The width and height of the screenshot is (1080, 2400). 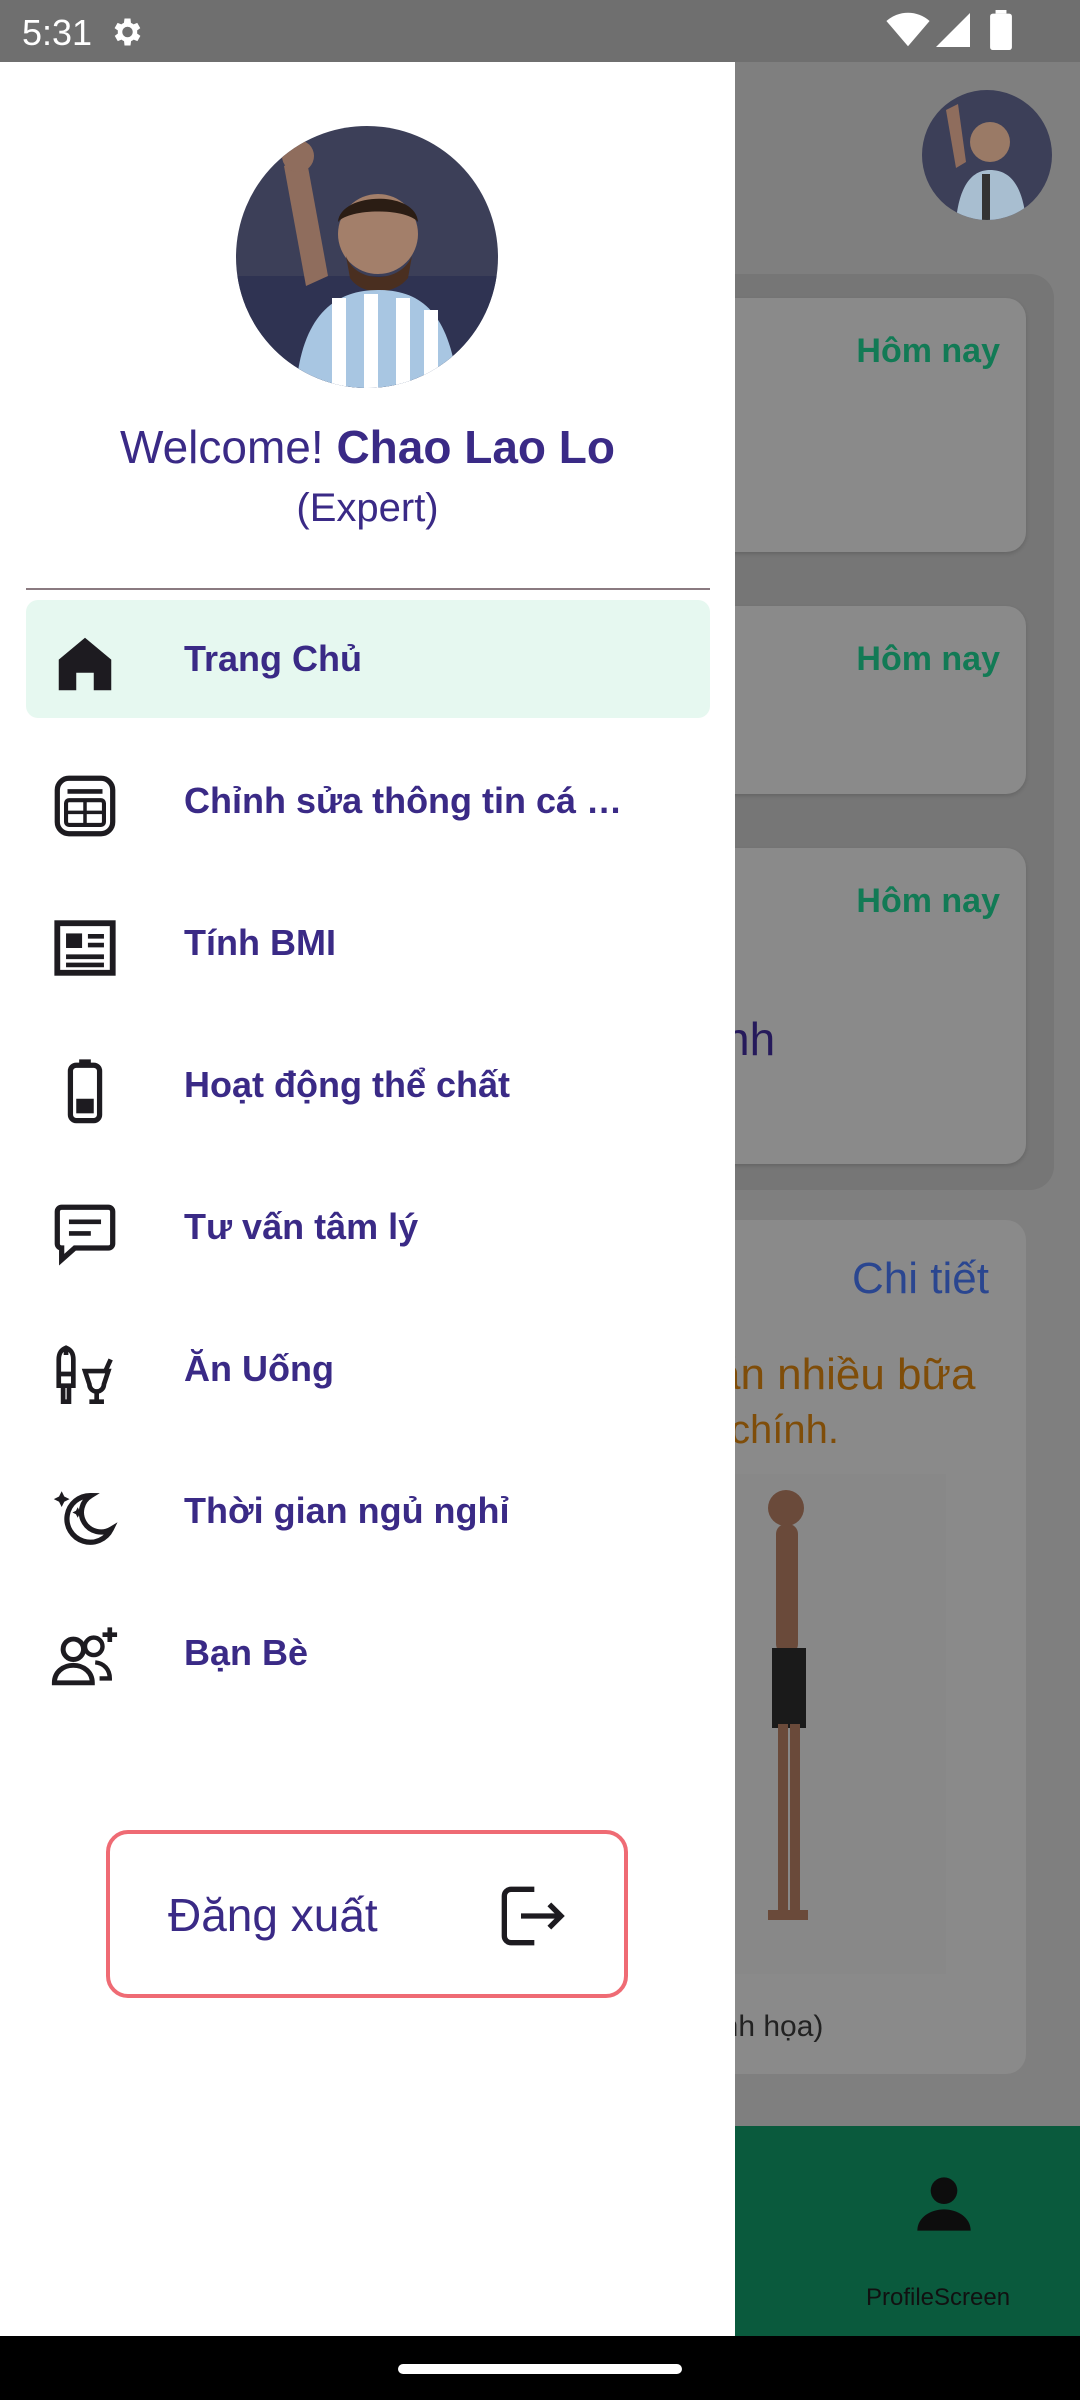 What do you see at coordinates (475, 447) in the screenshot?
I see `user-name: Chao Lao Lo` at bounding box center [475, 447].